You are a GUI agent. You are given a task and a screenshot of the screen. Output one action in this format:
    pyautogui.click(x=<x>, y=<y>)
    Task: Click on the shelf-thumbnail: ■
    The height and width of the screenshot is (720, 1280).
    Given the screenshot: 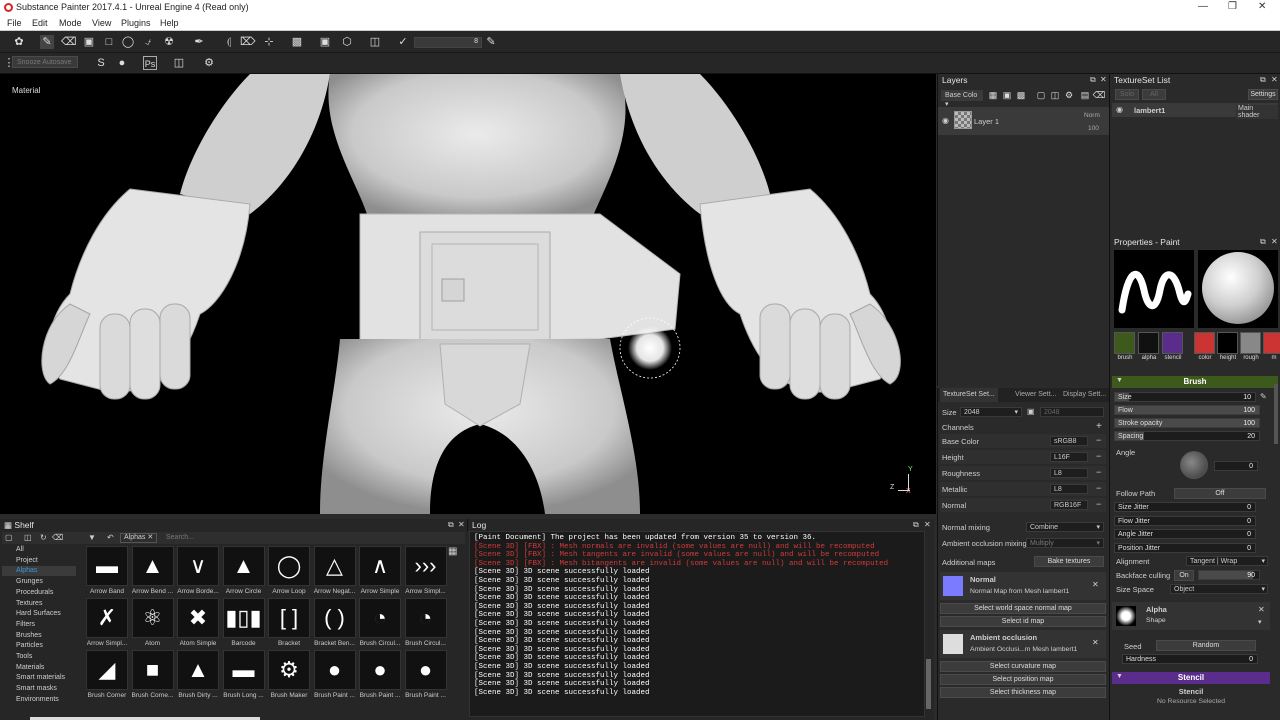 What is the action you would take?
    pyautogui.click(x=152, y=670)
    